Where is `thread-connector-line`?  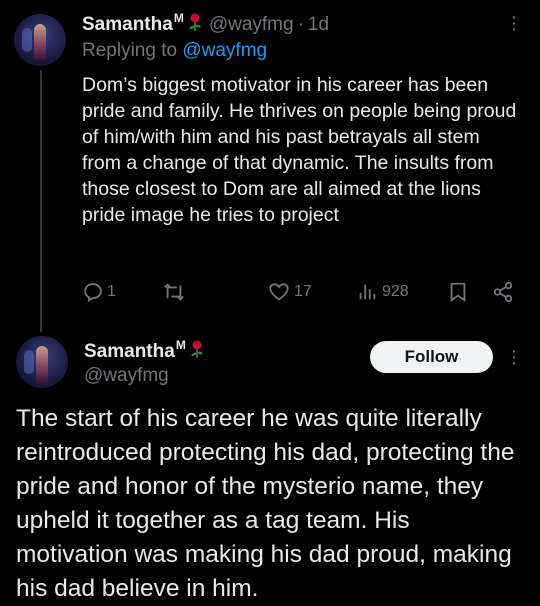
thread-connector-line is located at coordinates (41, 201).